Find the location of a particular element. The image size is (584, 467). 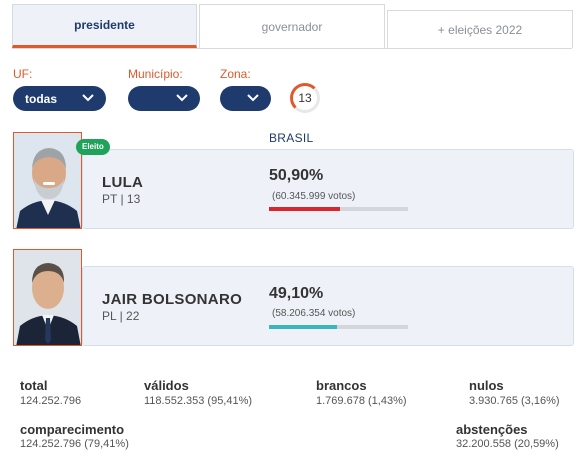

countdown-value: 13 is located at coordinates (305, 98).